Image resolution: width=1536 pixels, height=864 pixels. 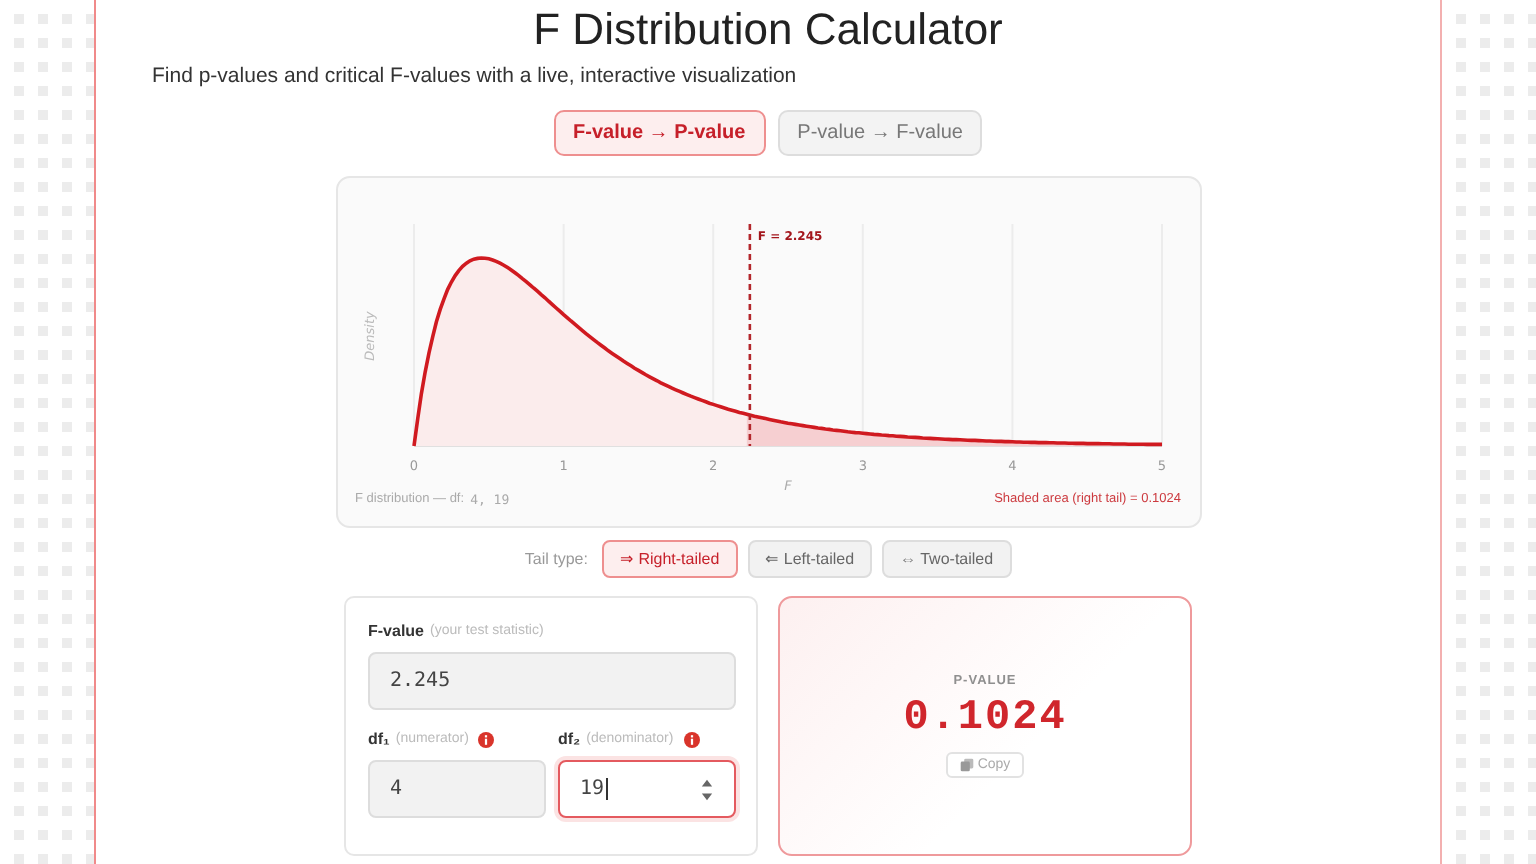 What do you see at coordinates (396, 631) in the screenshot?
I see `f-value-label: F-value` at bounding box center [396, 631].